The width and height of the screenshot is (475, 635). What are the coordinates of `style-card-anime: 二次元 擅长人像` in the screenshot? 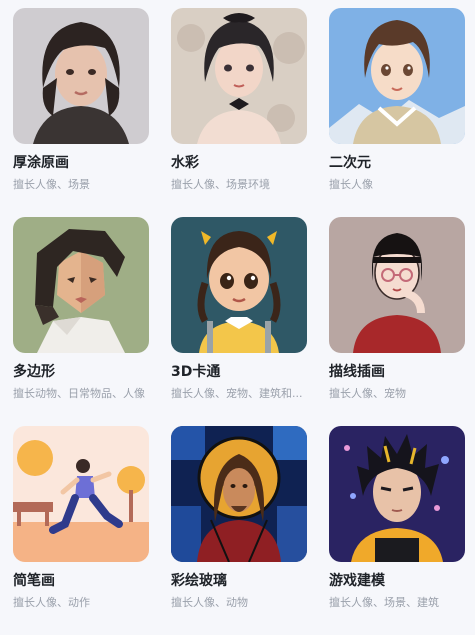 It's located at (397, 112).